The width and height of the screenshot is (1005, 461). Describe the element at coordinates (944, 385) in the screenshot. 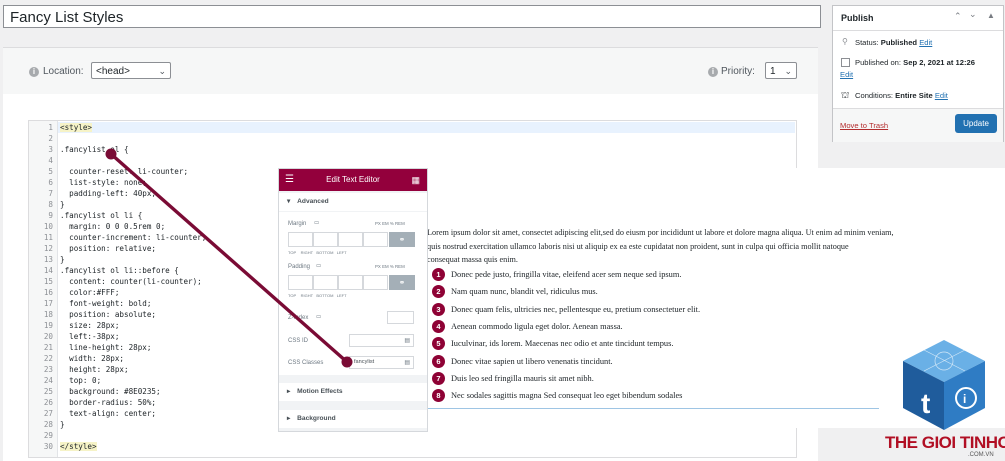

I see `logo-cube-icon: t i` at that location.